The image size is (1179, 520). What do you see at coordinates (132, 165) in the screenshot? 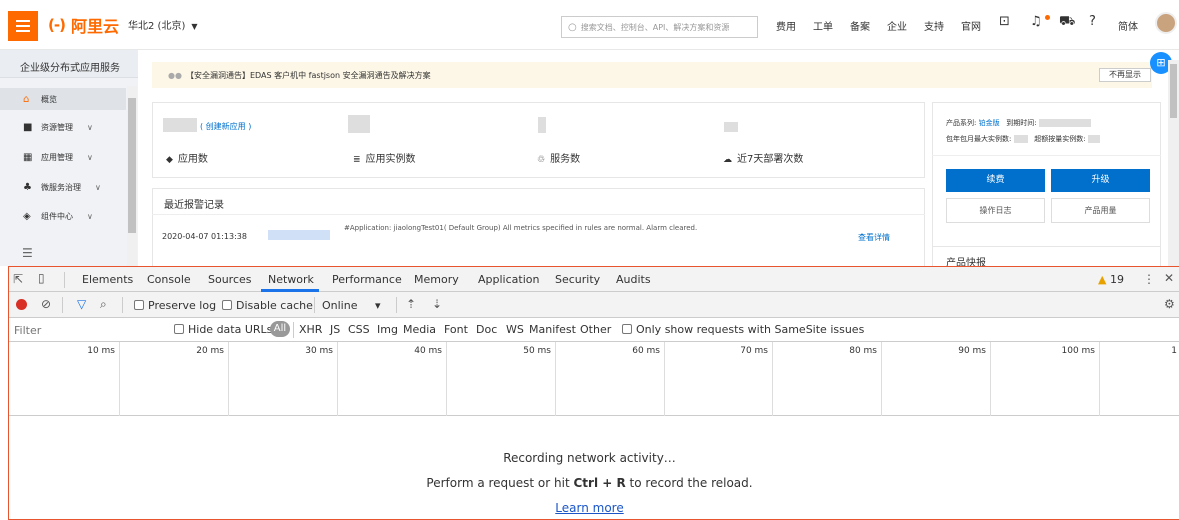
I see `sidebar-scroll-thumb` at bounding box center [132, 165].